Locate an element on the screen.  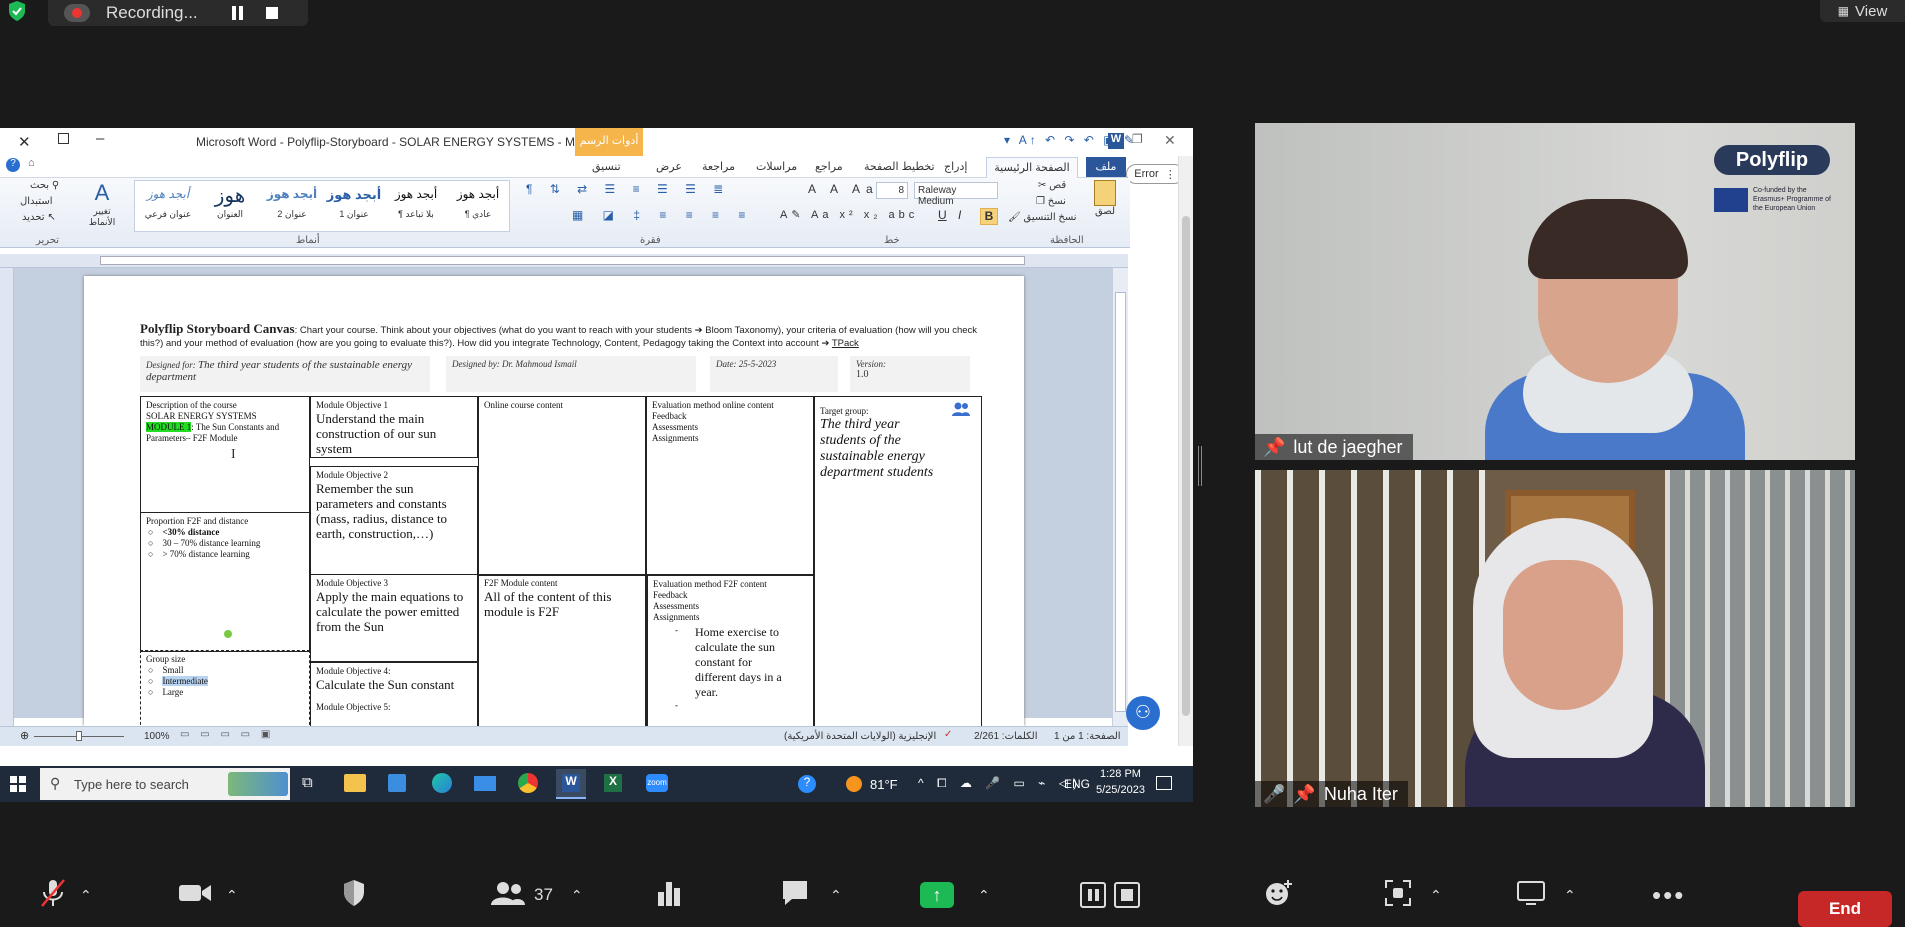
tab-file: ملف is located at coordinates (1106, 167).